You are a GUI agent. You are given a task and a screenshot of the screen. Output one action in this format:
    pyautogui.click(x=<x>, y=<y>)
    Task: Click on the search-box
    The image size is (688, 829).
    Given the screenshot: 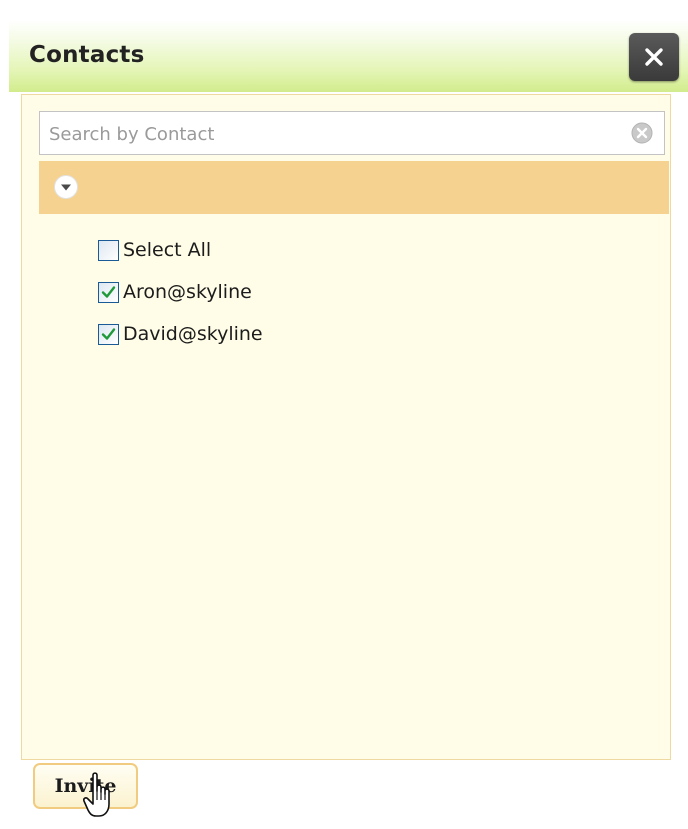 What is the action you would take?
    pyautogui.click(x=352, y=133)
    